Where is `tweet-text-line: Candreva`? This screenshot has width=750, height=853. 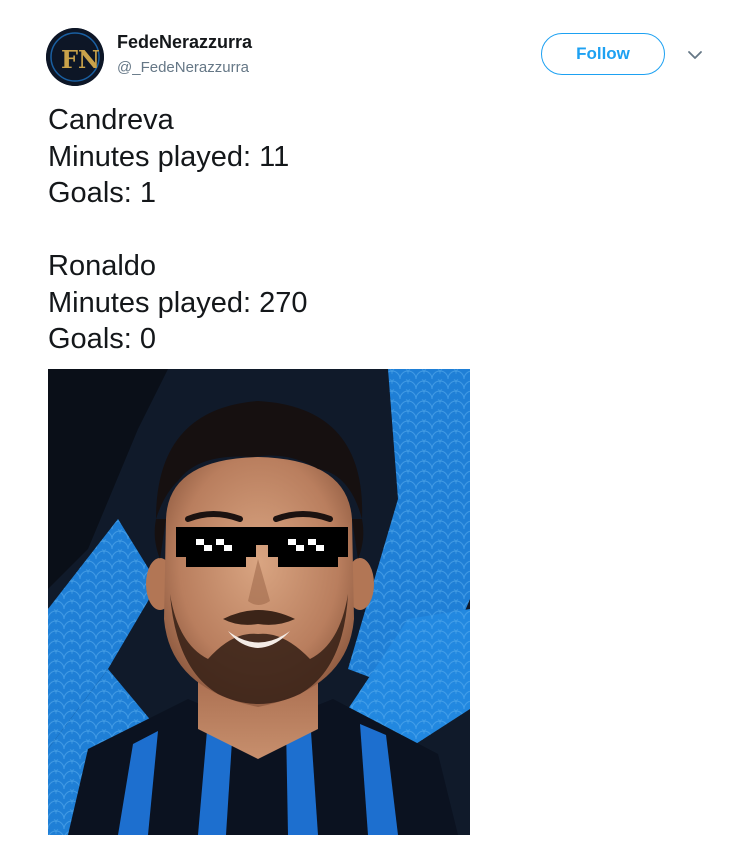
tweet-text-line: Candreva is located at coordinates (111, 120).